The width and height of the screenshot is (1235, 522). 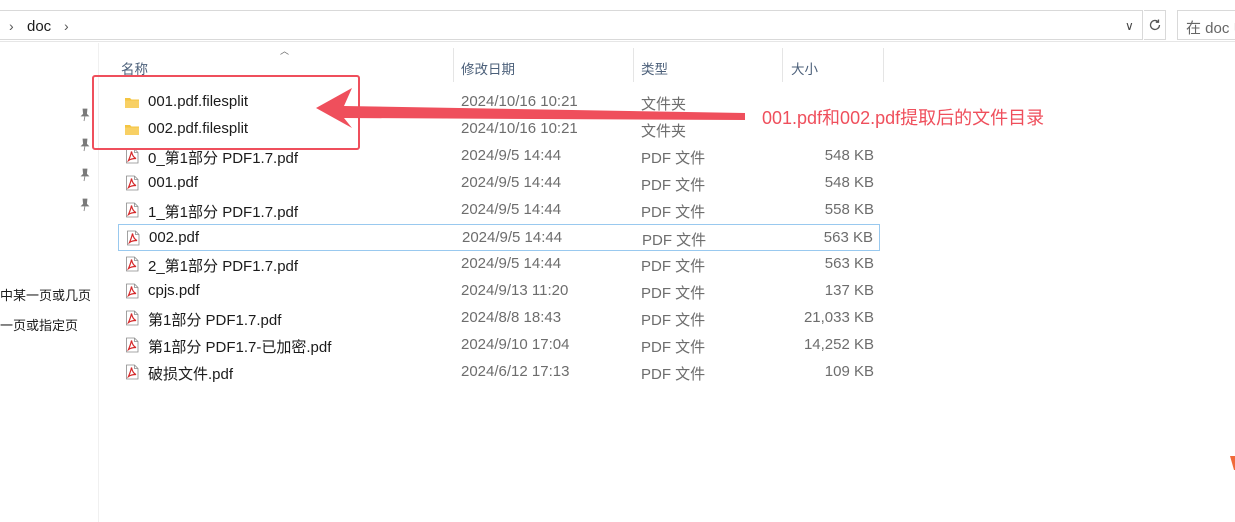 I want to click on annotation-arrow, so click(x=530, y=108).